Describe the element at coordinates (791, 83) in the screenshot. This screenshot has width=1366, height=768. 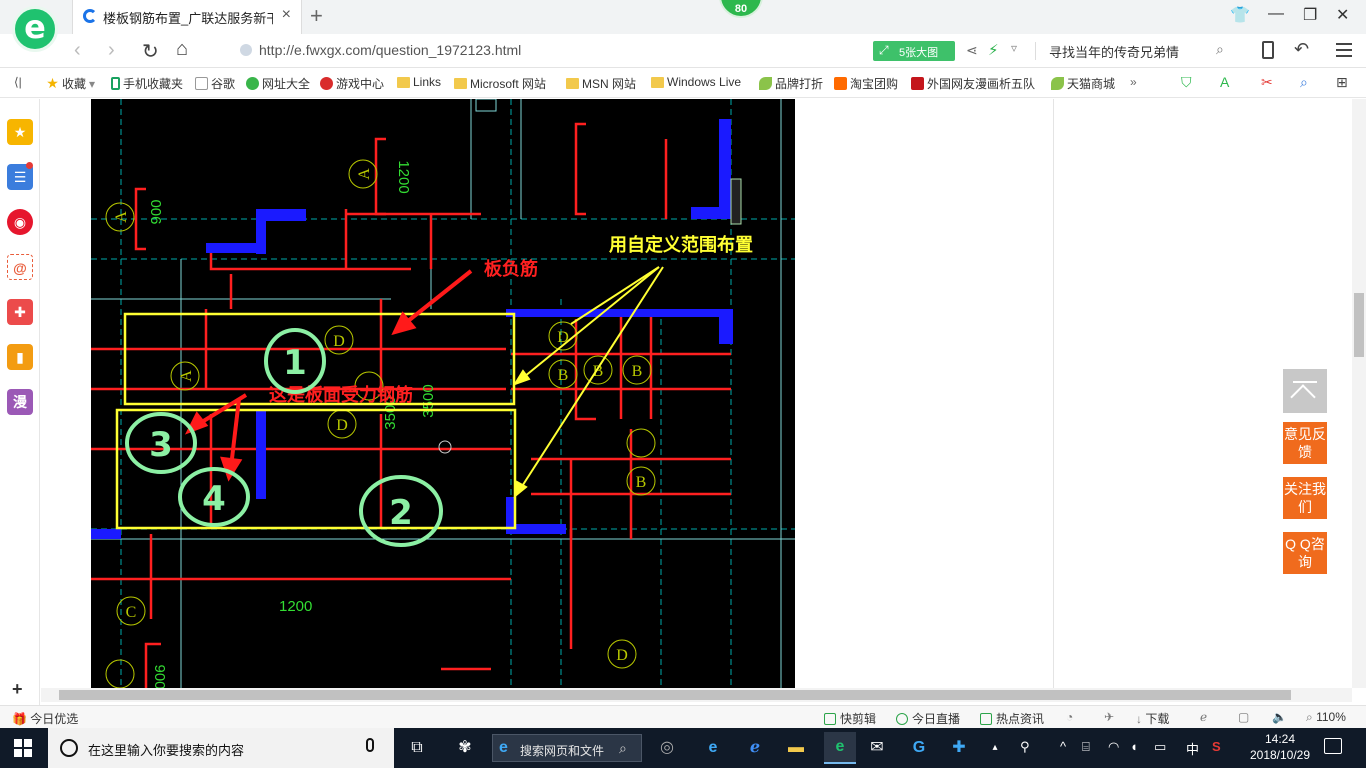
I see `bookmark-brand-sale: 品牌打折` at that location.